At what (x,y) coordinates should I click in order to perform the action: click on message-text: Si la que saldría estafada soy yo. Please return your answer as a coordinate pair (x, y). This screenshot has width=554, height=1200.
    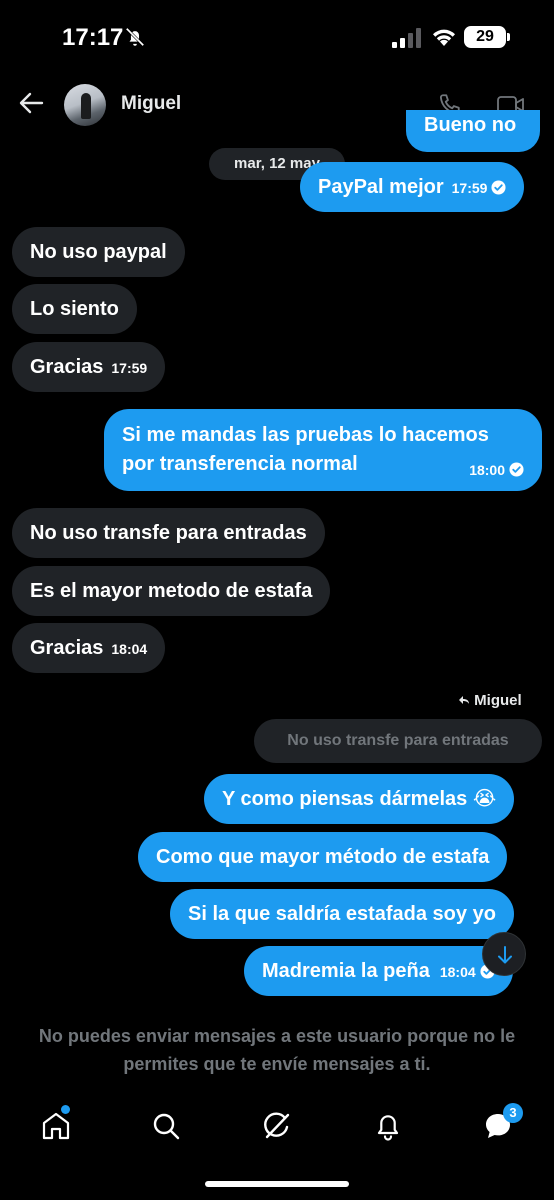
    Looking at the image, I should click on (342, 914).